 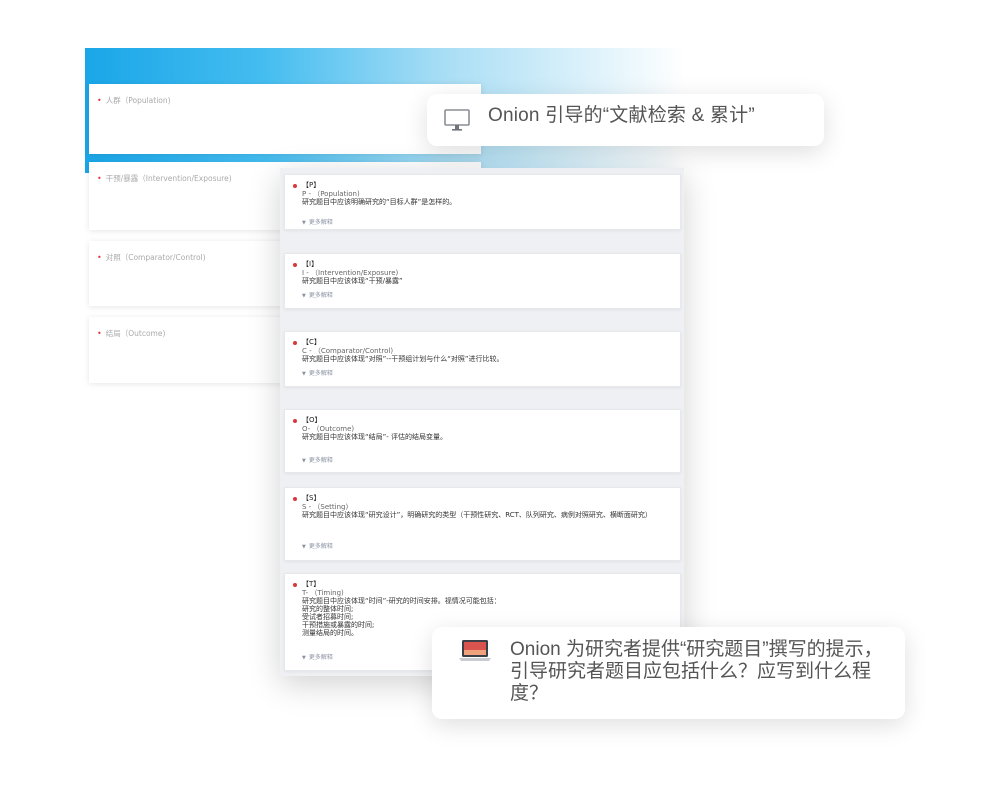 I want to click on outcome-label: • 结局（Outcome), so click(x=131, y=333).